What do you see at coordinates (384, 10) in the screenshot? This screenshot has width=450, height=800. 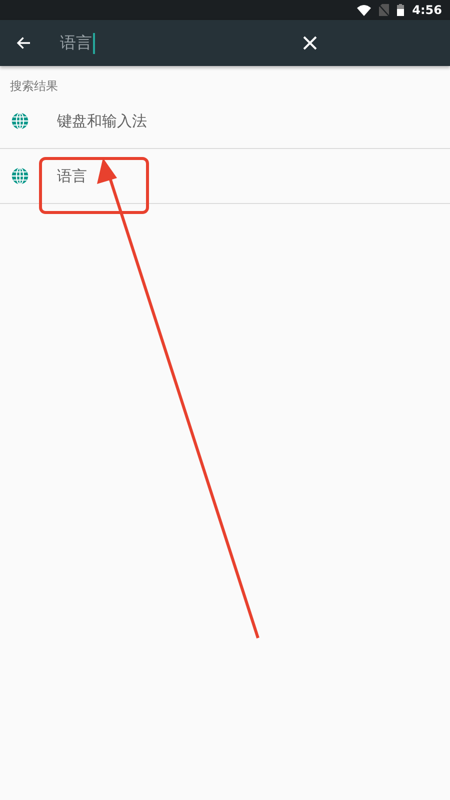 I see `no-sim-icon` at bounding box center [384, 10].